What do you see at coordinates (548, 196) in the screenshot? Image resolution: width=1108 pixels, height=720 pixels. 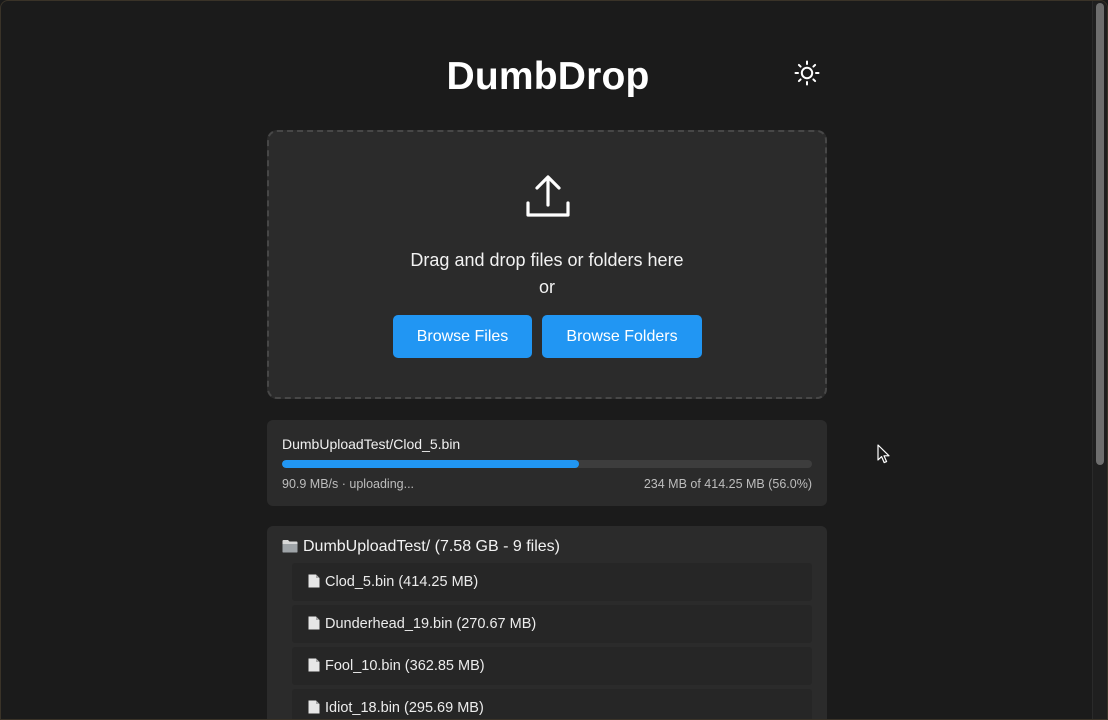 I see `upload-icon` at bounding box center [548, 196].